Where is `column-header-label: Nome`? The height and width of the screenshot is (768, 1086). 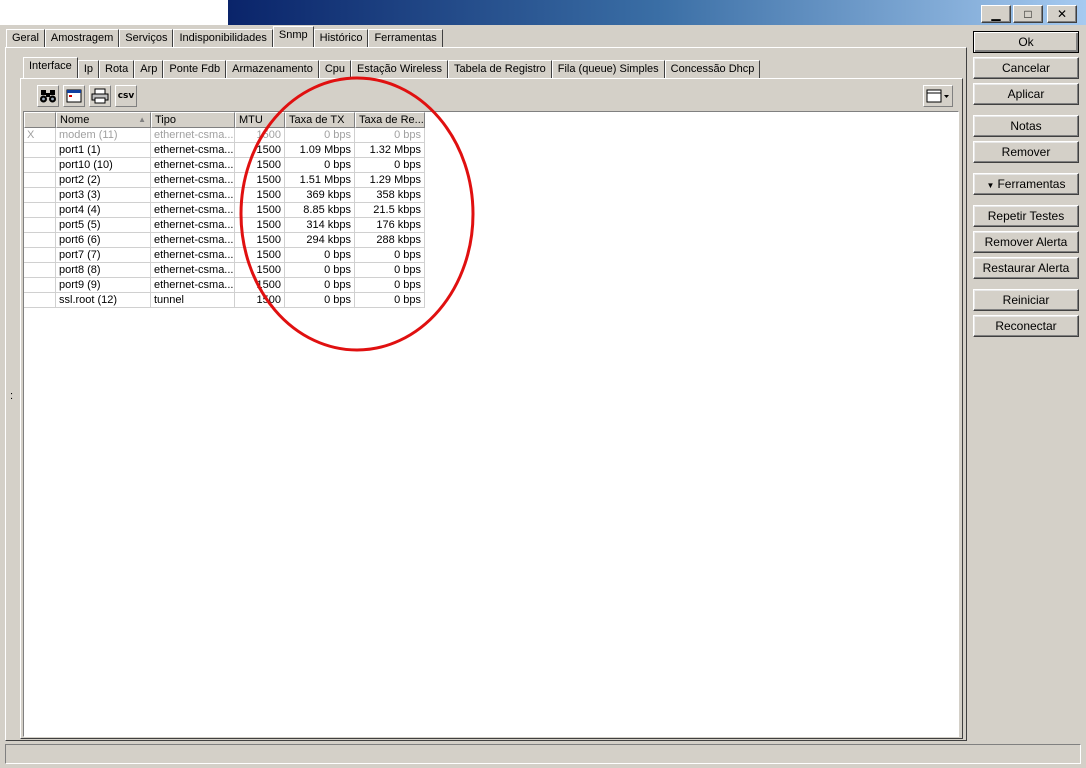 column-header-label: Nome is located at coordinates (75, 120).